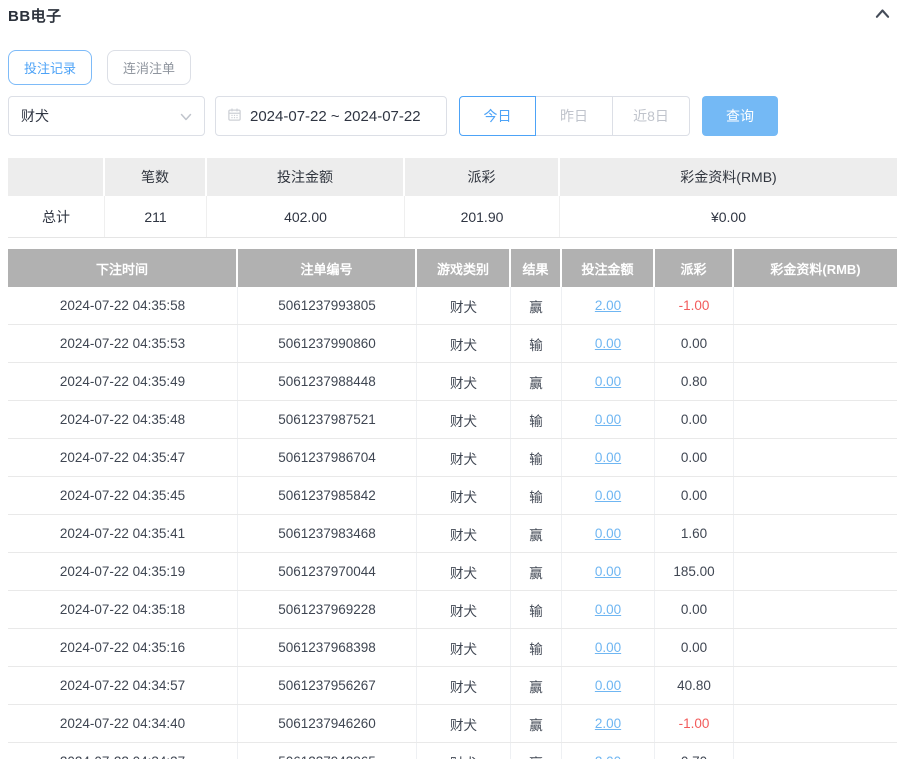 The image size is (905, 759). I want to click on payout-cell: 0.80, so click(694, 381).